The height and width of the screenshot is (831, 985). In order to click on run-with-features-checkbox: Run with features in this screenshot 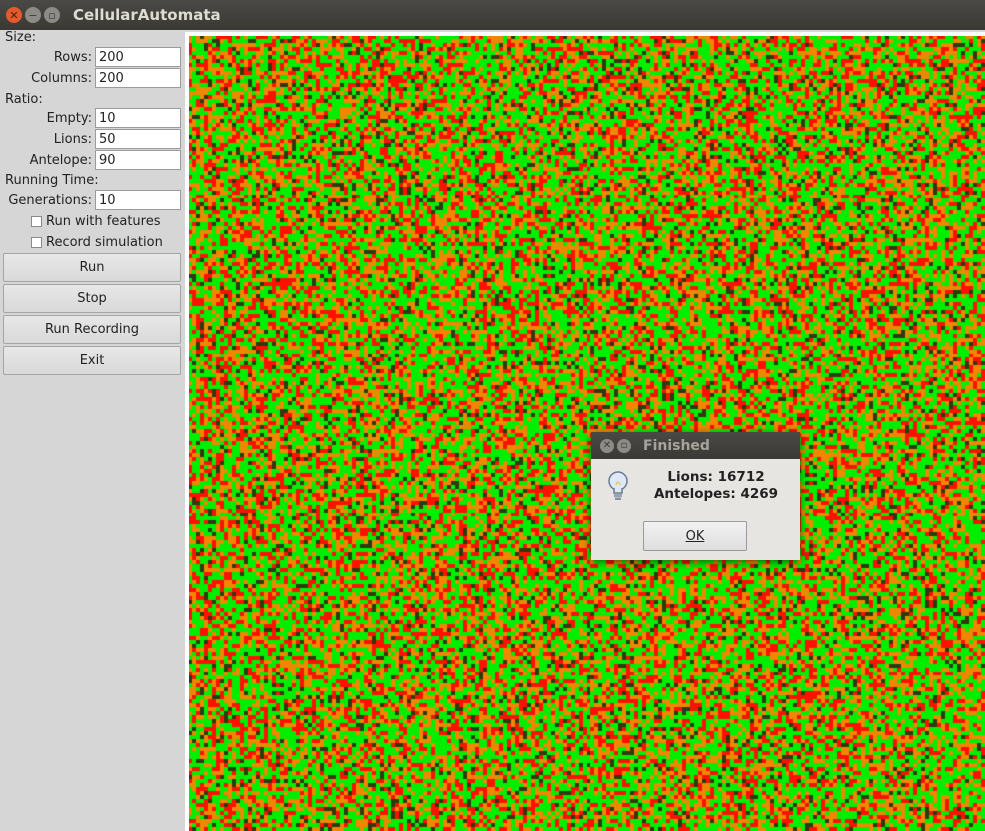, I will do `click(95, 221)`.